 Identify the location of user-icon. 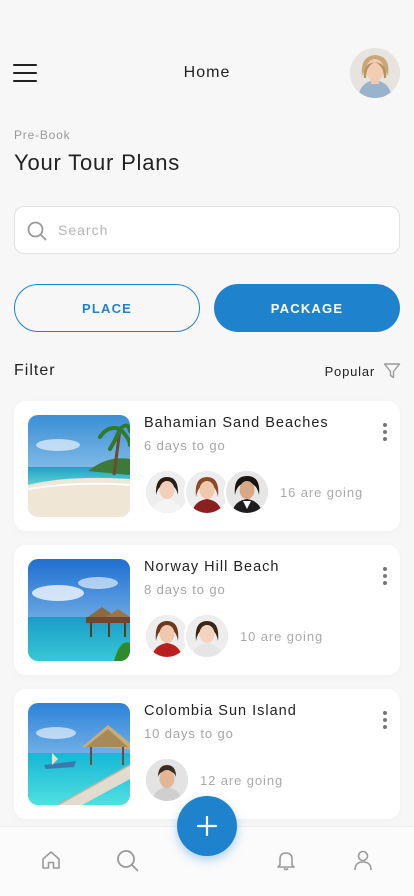
(363, 860).